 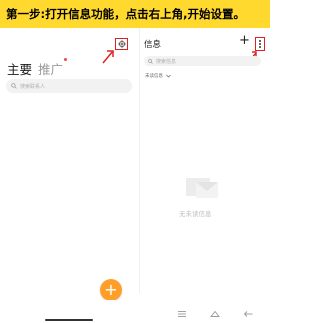 I want to click on instruction-banner: 第一步:打开信息功能，点击右上角,开始设置。, so click(x=135, y=14).